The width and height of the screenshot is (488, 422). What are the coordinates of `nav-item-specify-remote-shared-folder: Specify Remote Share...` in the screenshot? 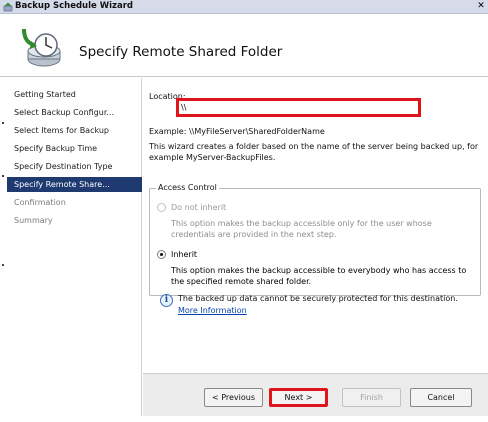 It's located at (74, 184).